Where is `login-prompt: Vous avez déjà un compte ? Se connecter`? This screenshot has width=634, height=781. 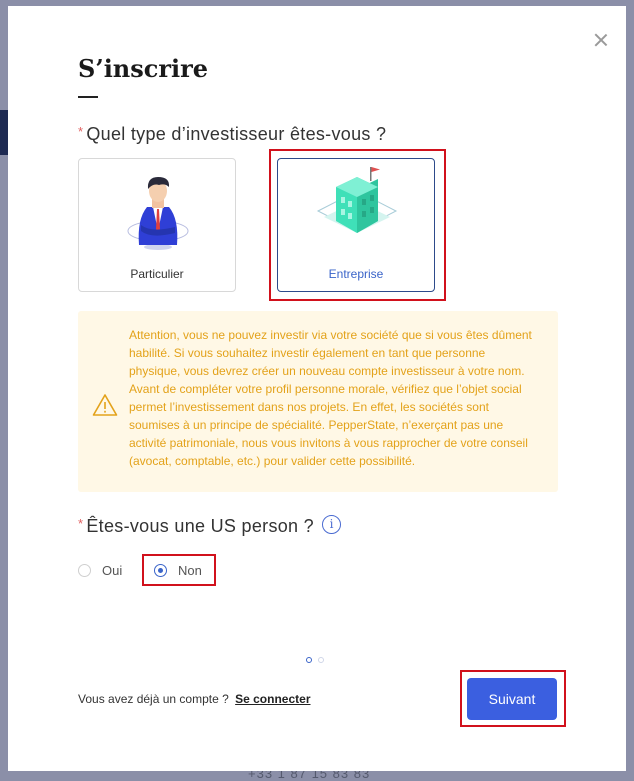 login-prompt: Vous avez déjà un compte ? Se connecter is located at coordinates (194, 699).